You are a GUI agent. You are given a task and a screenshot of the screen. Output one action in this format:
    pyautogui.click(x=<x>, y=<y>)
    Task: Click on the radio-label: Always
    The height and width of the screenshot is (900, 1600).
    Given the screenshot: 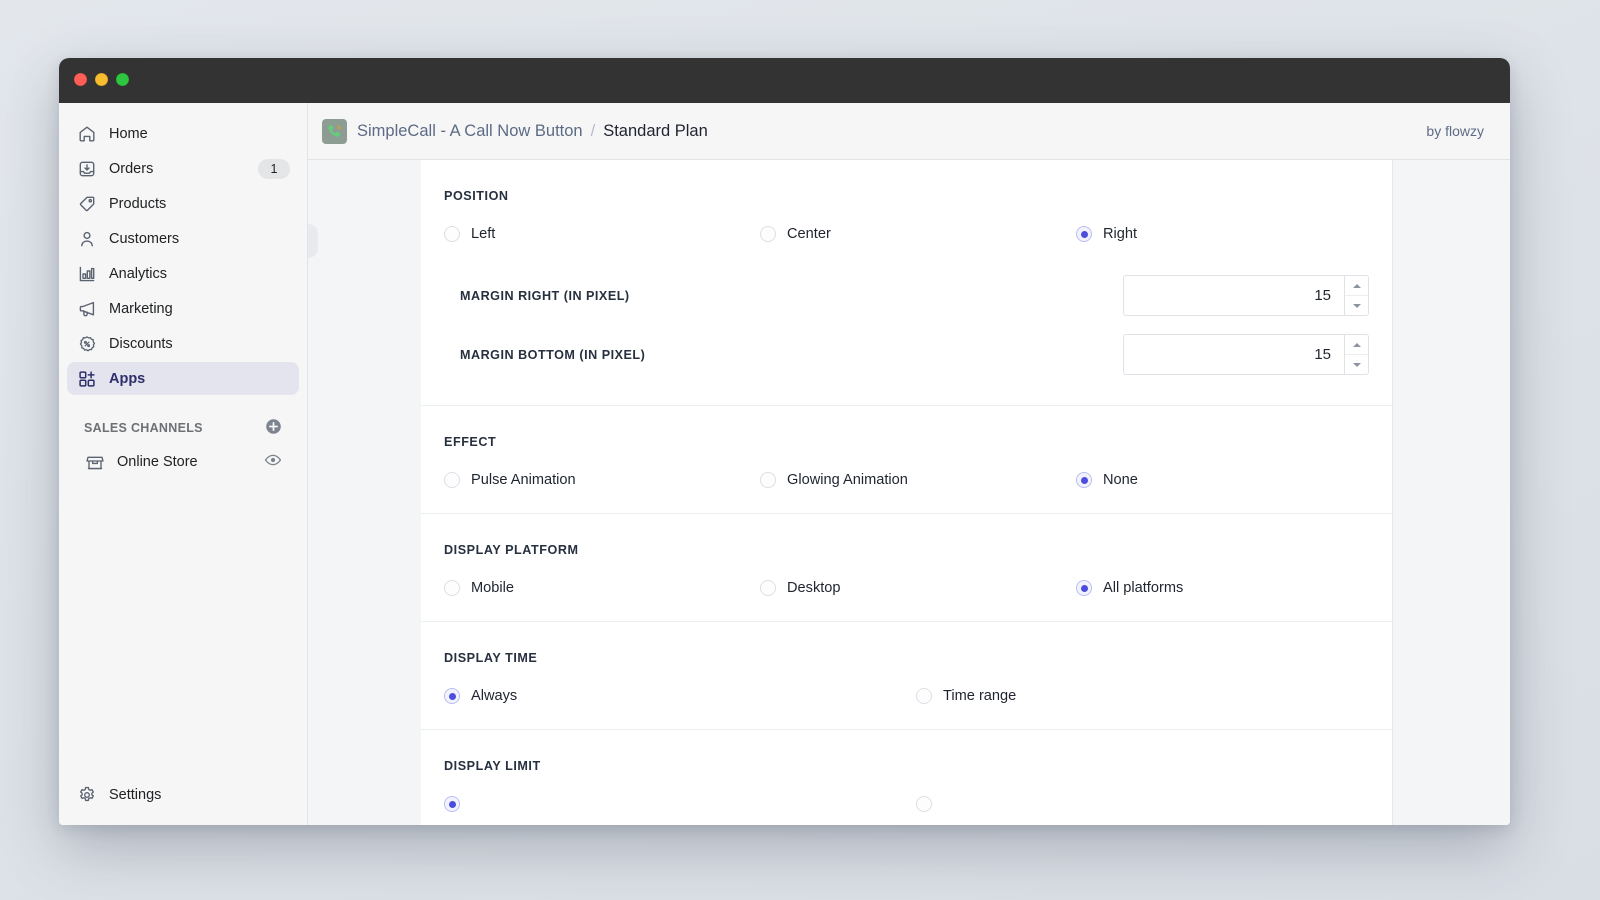 What is the action you would take?
    pyautogui.click(x=494, y=696)
    